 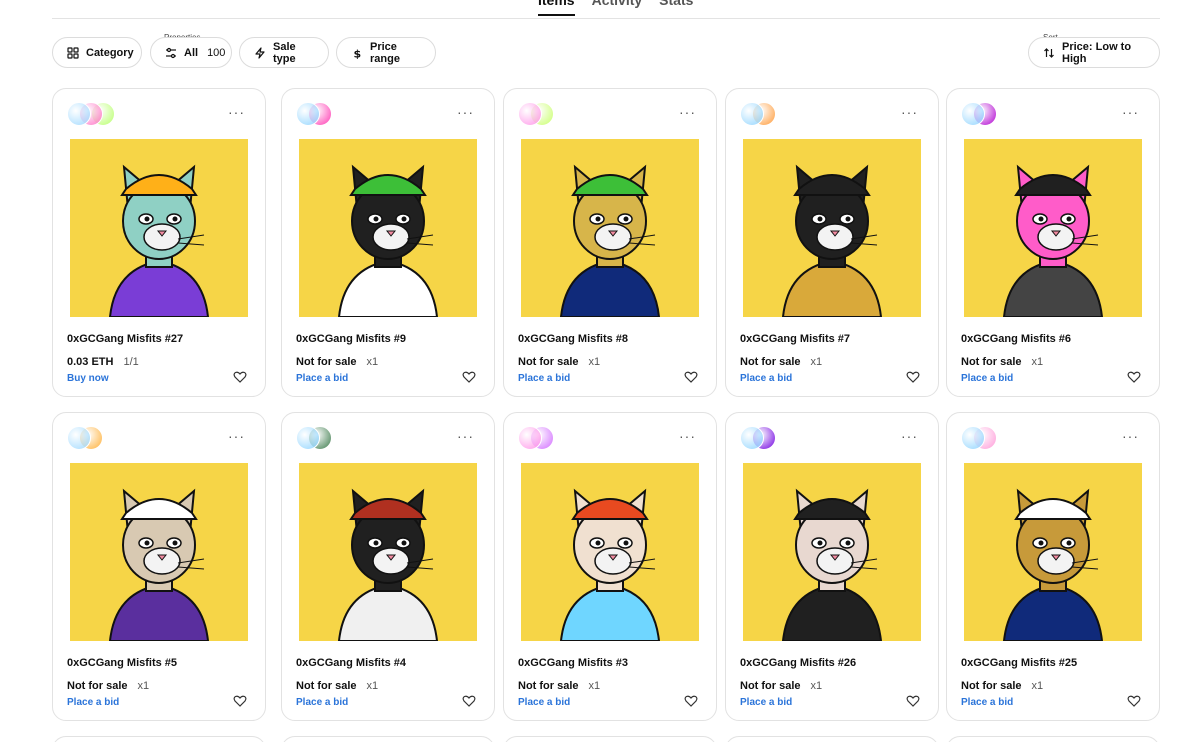 I want to click on properties-filter-button: All 100, so click(x=191, y=52).